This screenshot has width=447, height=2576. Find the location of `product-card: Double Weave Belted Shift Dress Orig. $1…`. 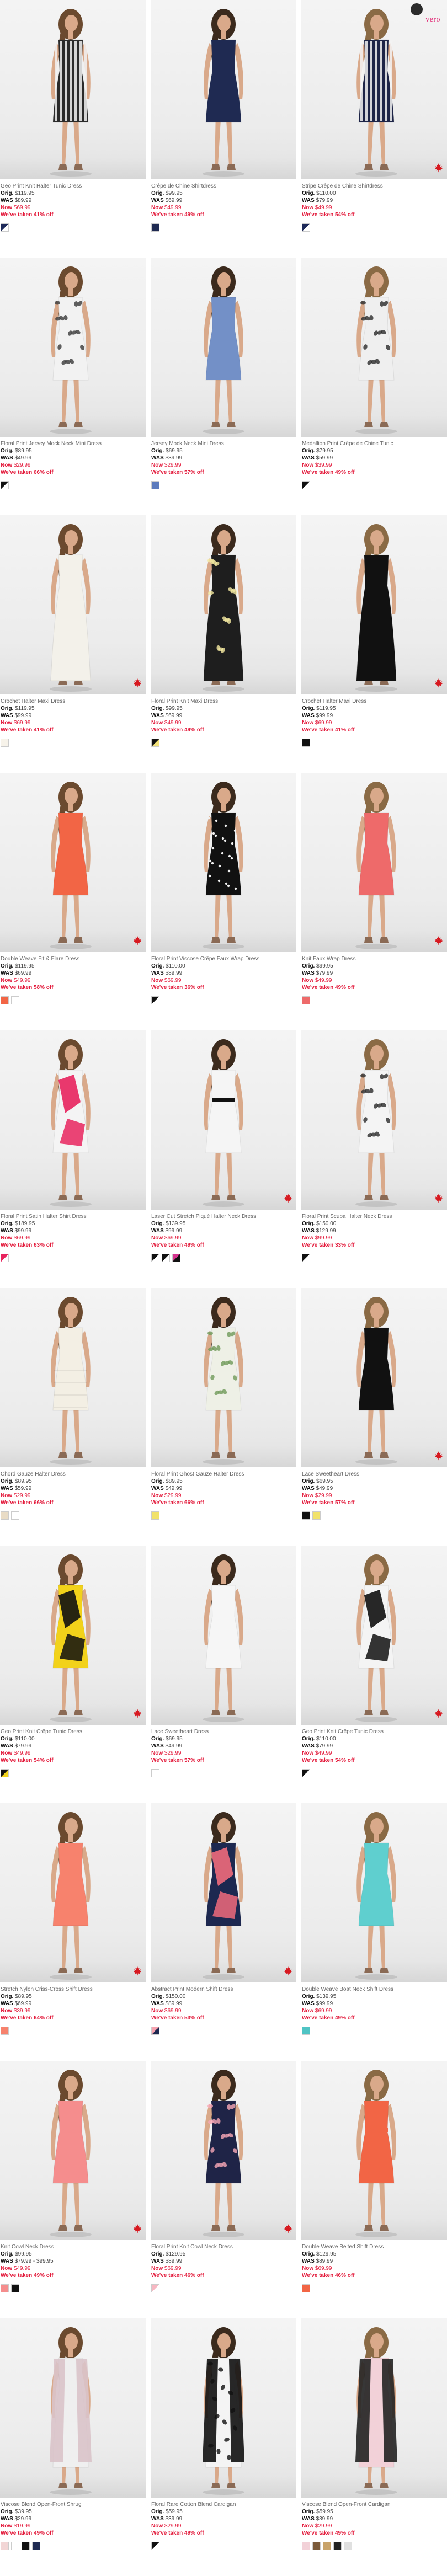

product-card: Double Weave Belted Shift Dress Orig. $1… is located at coordinates (374, 2189).